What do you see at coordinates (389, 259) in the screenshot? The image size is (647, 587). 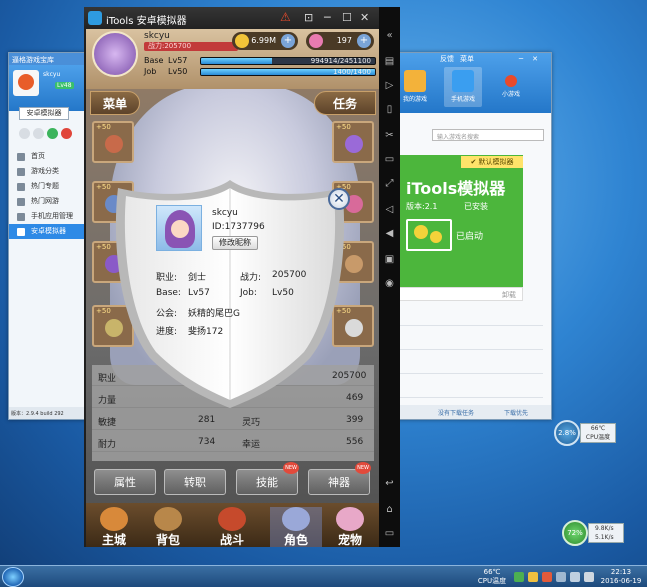 I see `files-icon: ▣` at bounding box center [389, 259].